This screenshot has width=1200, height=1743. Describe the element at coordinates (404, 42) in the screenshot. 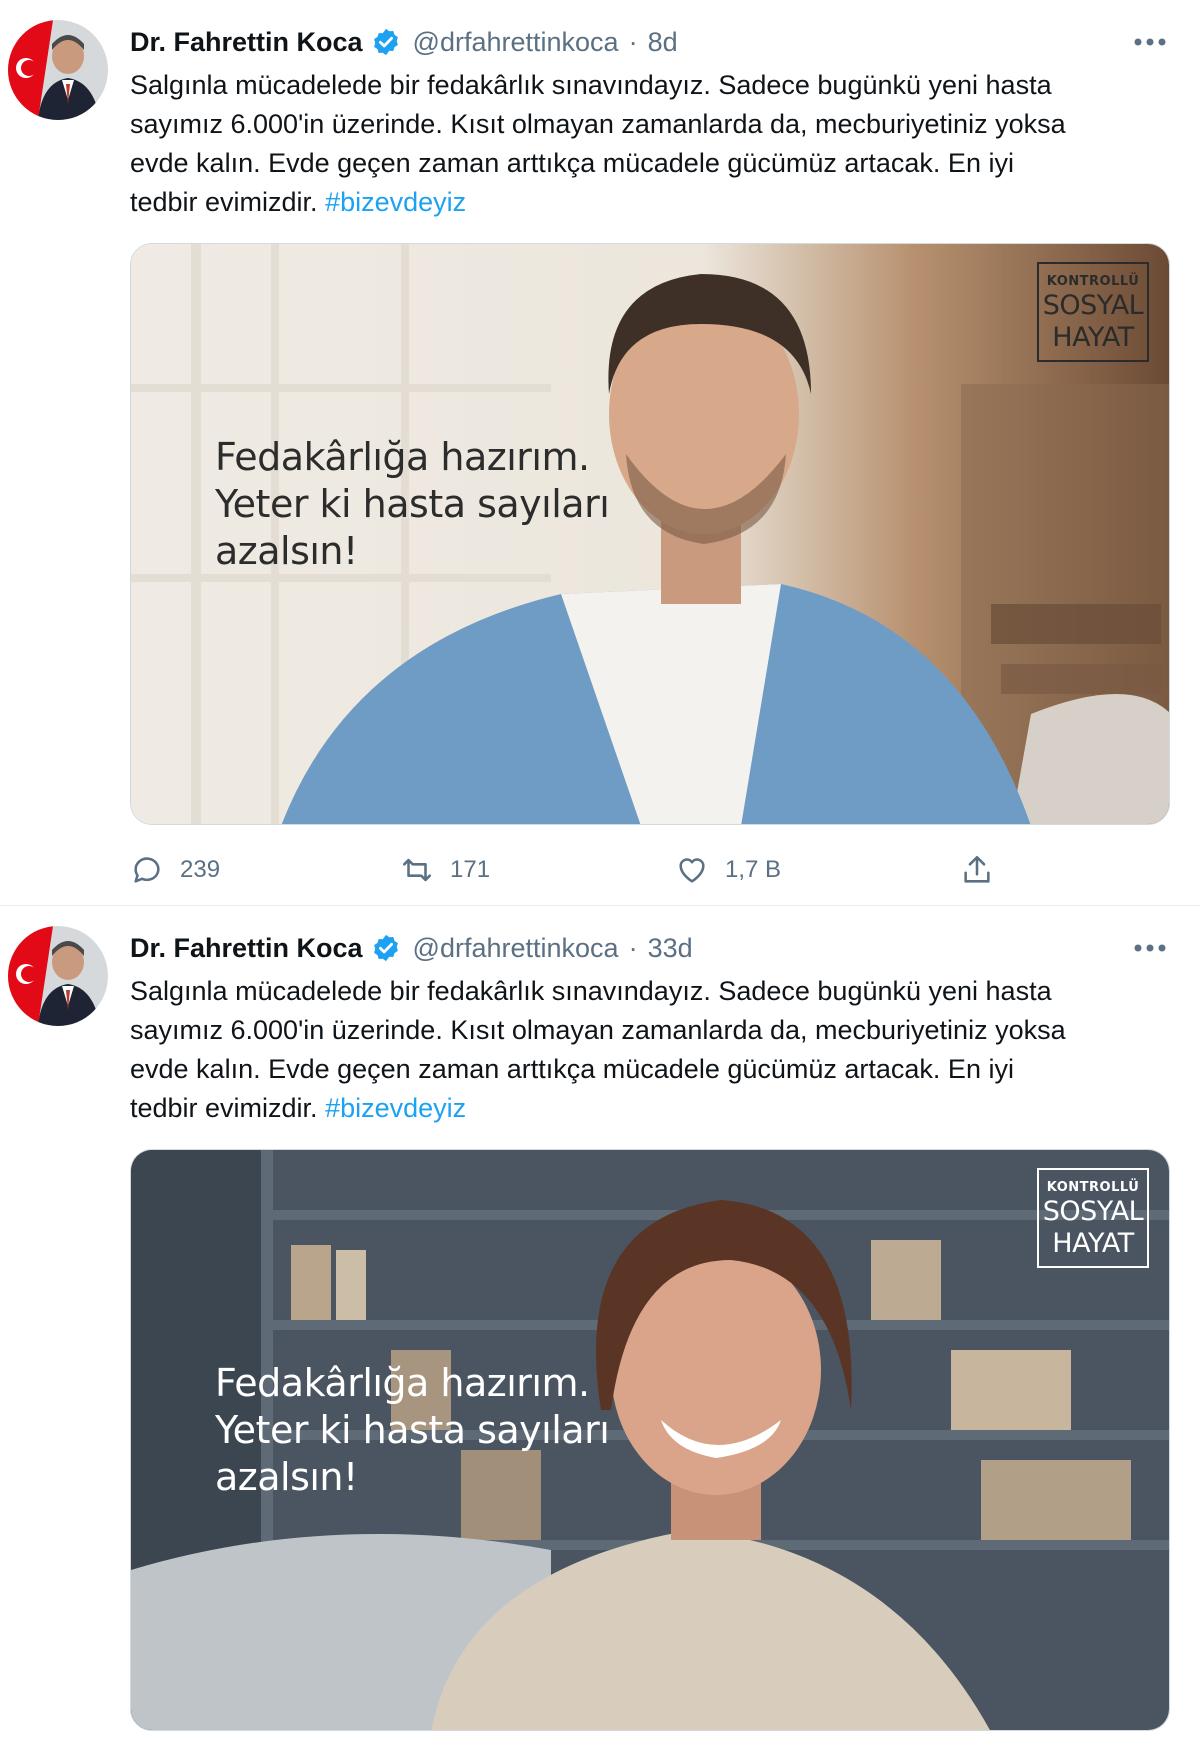

I see `tweet-header: Dr. Fahrettin Koca @drfahrettinkoca · 8d` at that location.